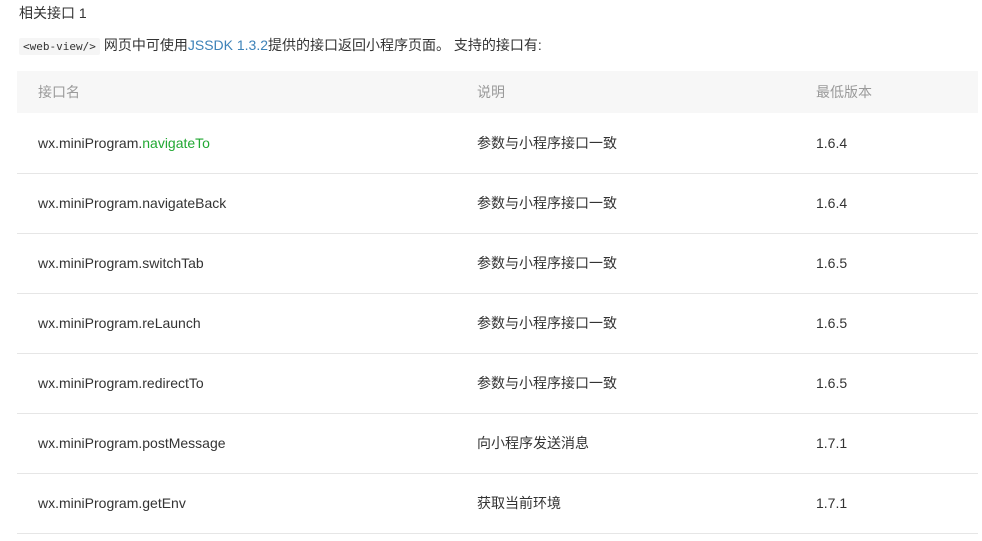  Describe the element at coordinates (236, 143) in the screenshot. I see `api-name-cell: wx.miniProgram.navigateTo` at that location.